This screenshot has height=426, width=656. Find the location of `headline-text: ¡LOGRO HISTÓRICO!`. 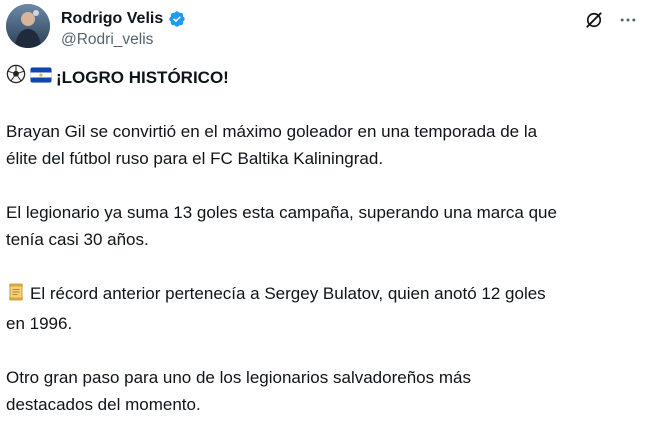

headline-text: ¡LOGRO HISTÓRICO! is located at coordinates (142, 77).